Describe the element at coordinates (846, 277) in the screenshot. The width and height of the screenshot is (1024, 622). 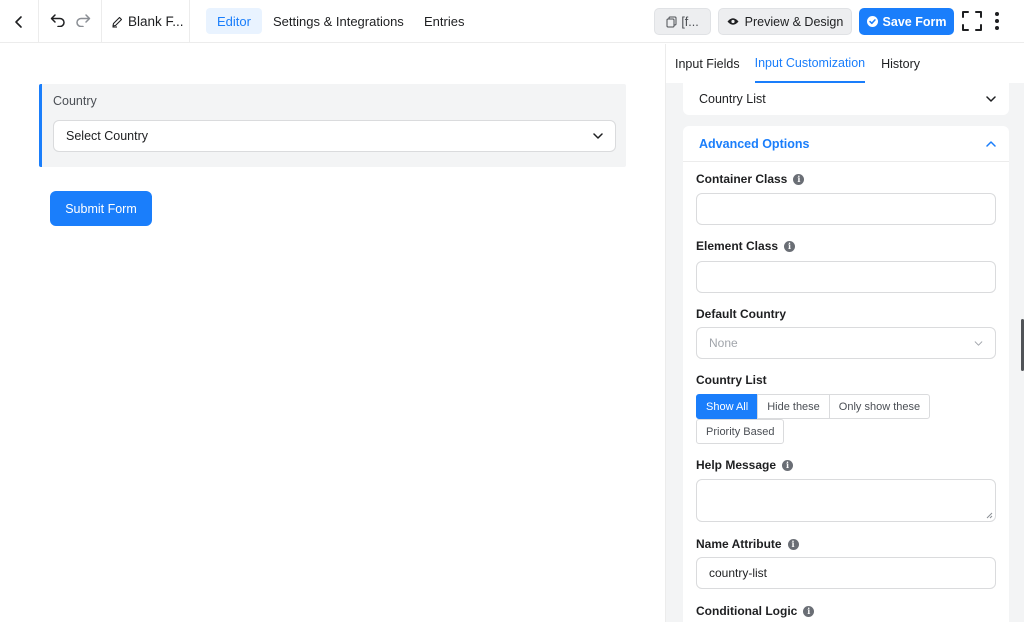
I see `element-class-input` at that location.